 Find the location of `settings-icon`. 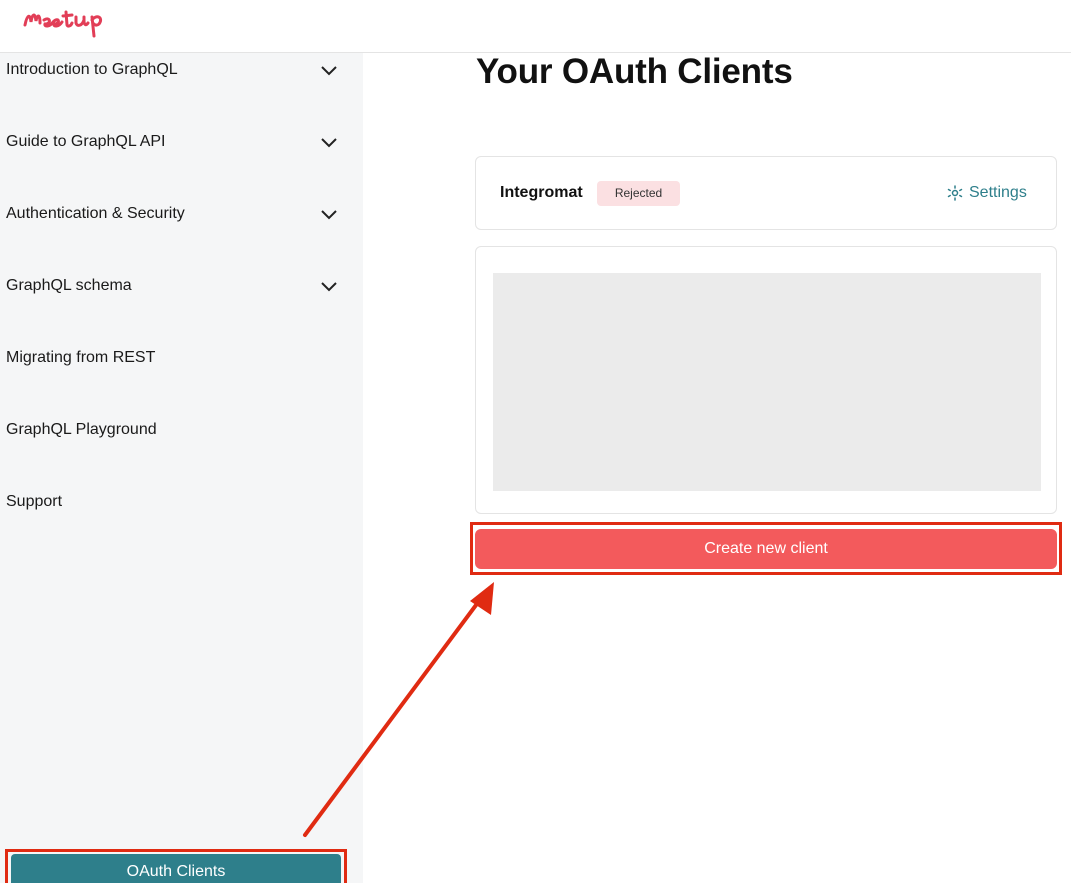

settings-icon is located at coordinates (955, 193).